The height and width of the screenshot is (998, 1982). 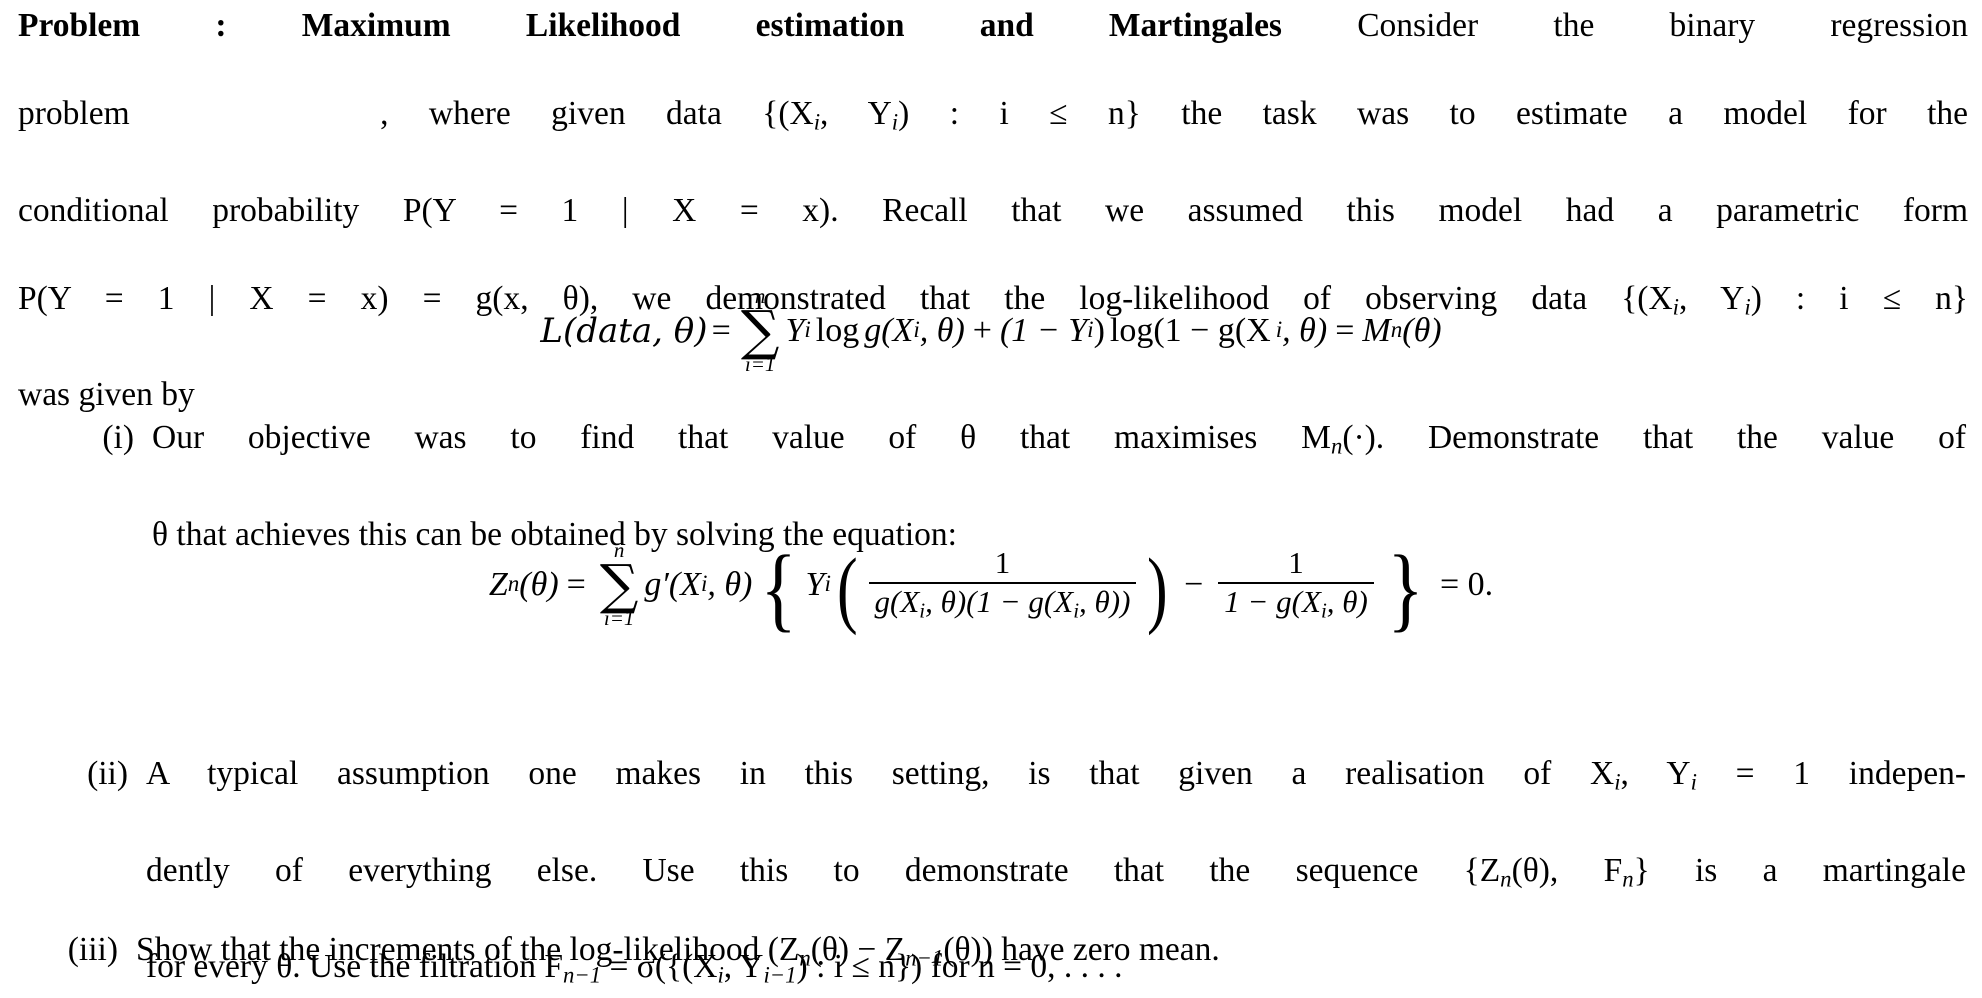 I want to click on equation2-lhs-sub: n, so click(x=513, y=584).